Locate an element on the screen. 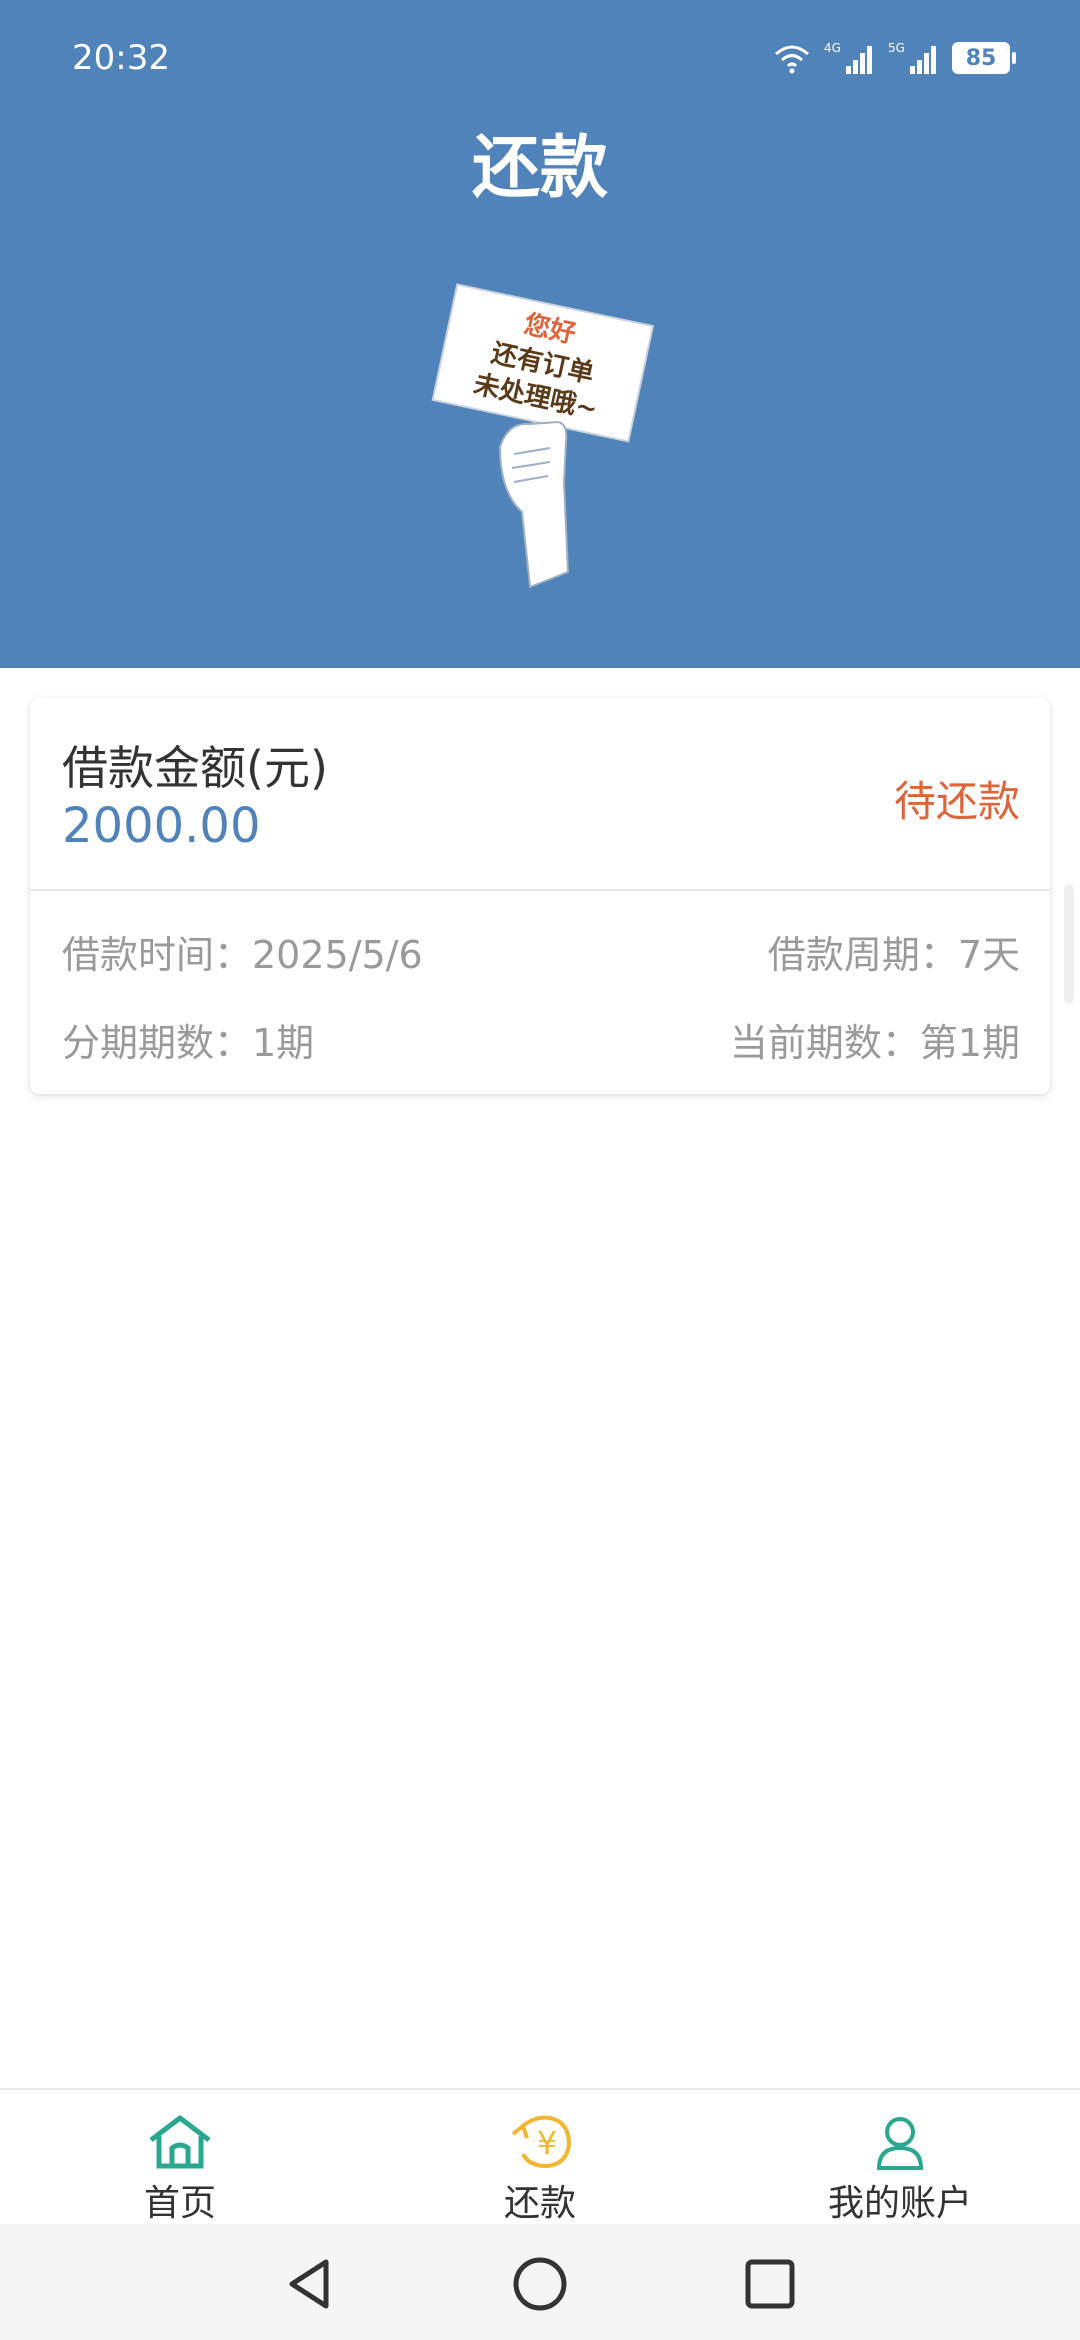  status-time: 20:32 is located at coordinates (121, 58).